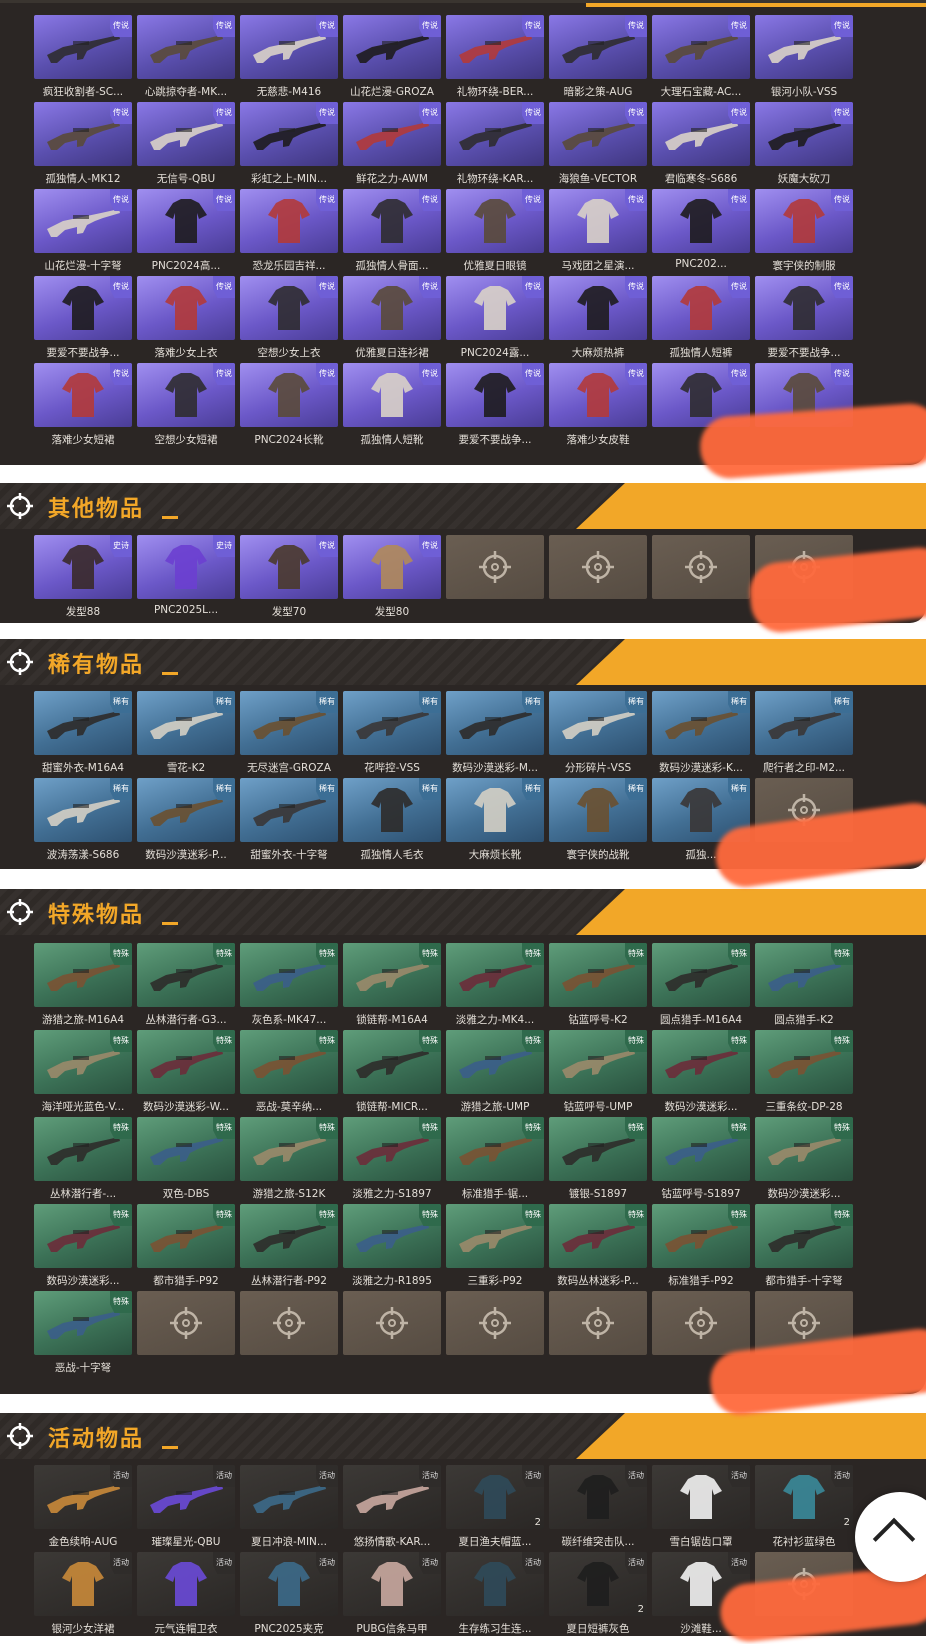 The image size is (926, 1644). Describe the element at coordinates (804, 144) in the screenshot. I see `inventory-item: 传说 妖魔大砍刀` at that location.